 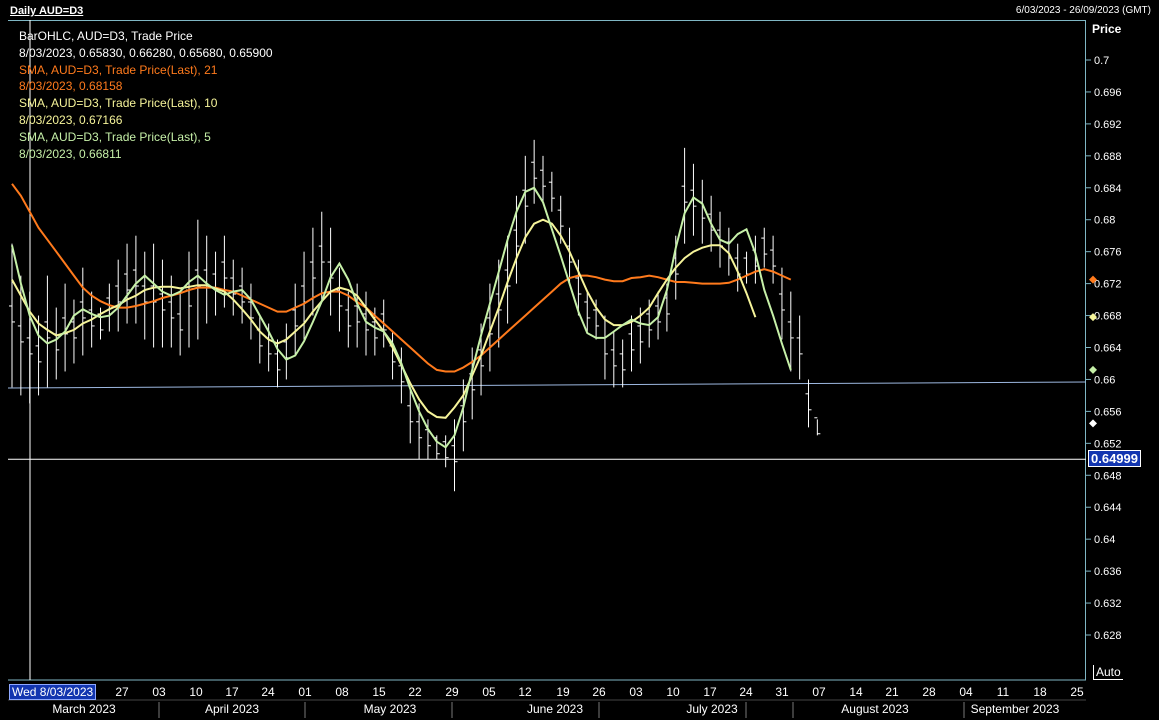 I want to click on month-label: July 2023, so click(x=712, y=709).